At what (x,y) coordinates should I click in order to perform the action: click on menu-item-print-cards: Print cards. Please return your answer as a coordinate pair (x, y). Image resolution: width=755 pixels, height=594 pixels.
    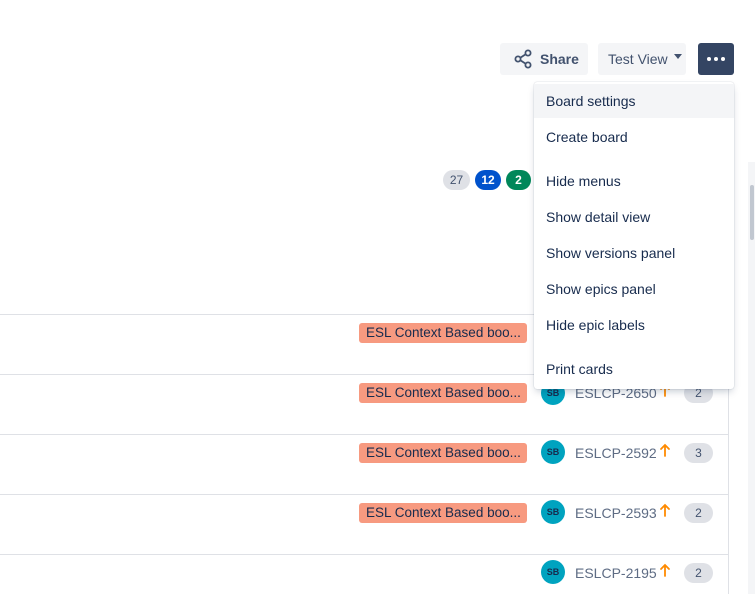
    Looking at the image, I should click on (634, 369).